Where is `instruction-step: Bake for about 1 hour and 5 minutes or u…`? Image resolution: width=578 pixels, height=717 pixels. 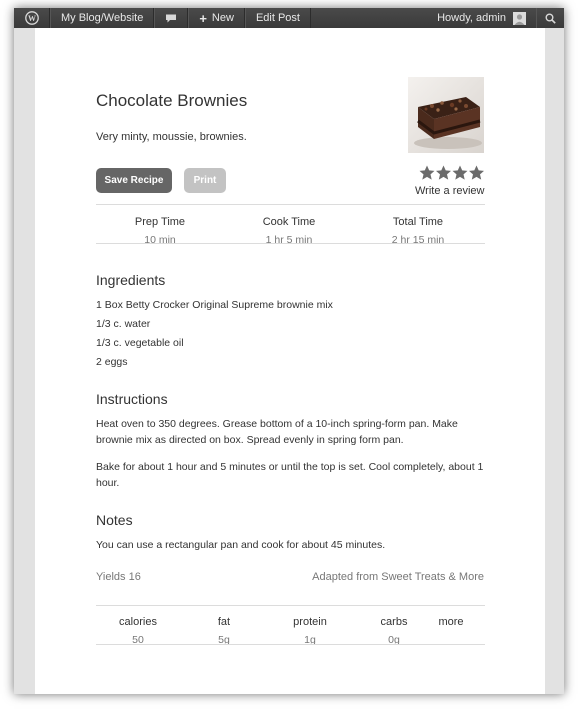
instruction-step: Bake for about 1 hour and 5 minutes or u… is located at coordinates (290, 475).